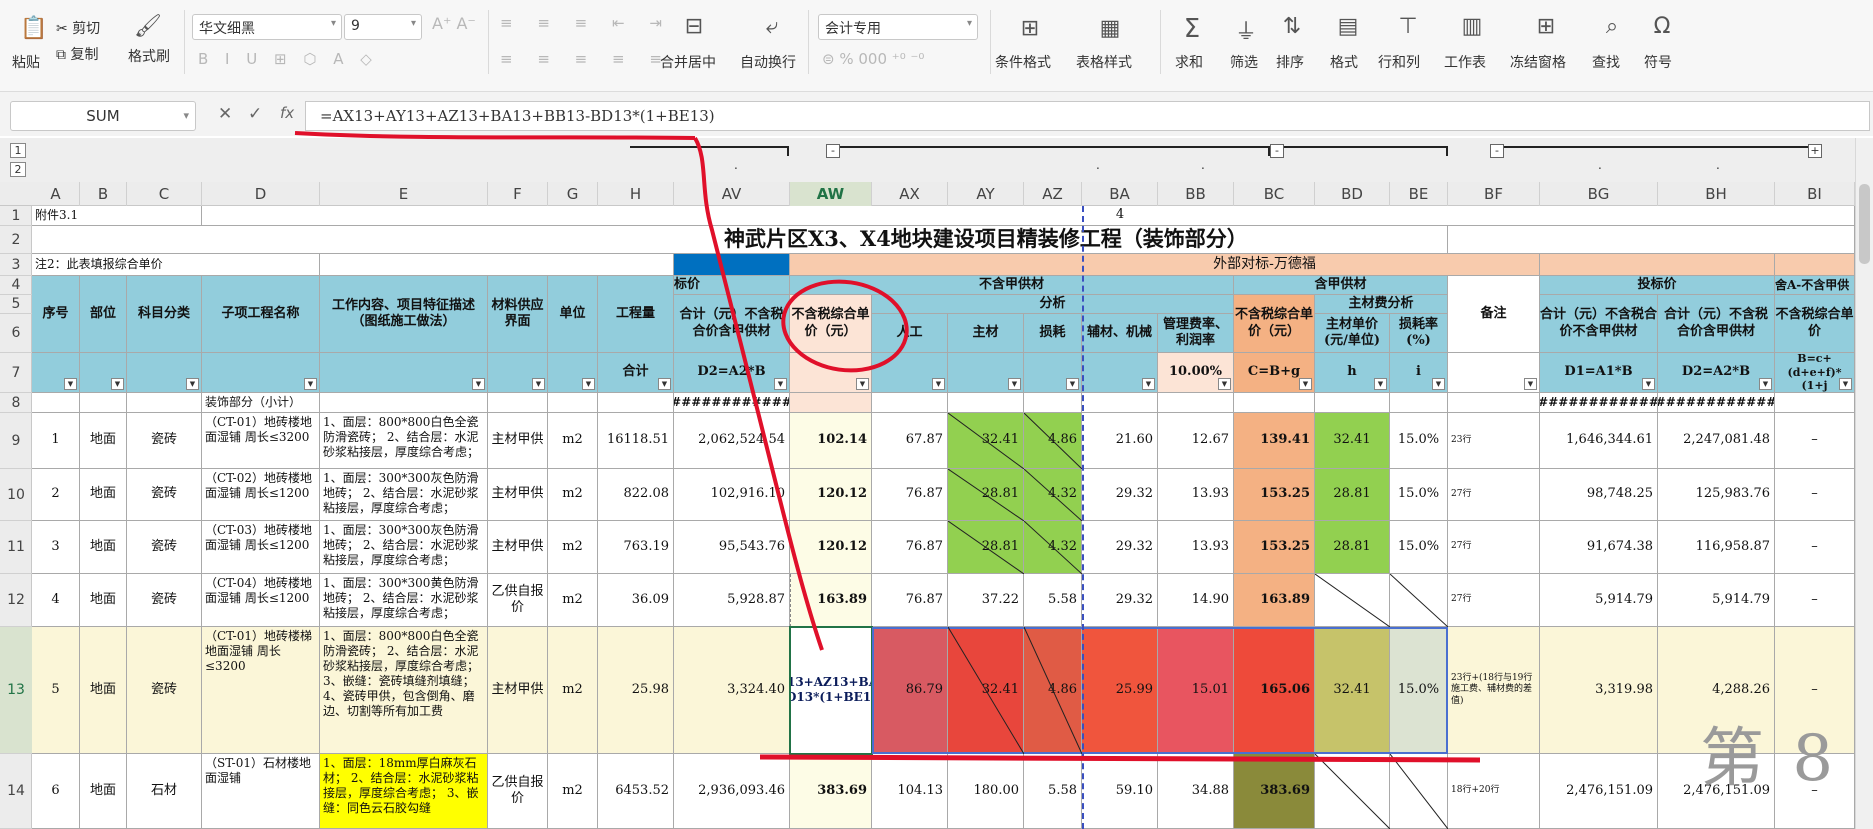 This screenshot has width=1873, height=829. I want to click on table-style-button: 表格样式, so click(1104, 62).